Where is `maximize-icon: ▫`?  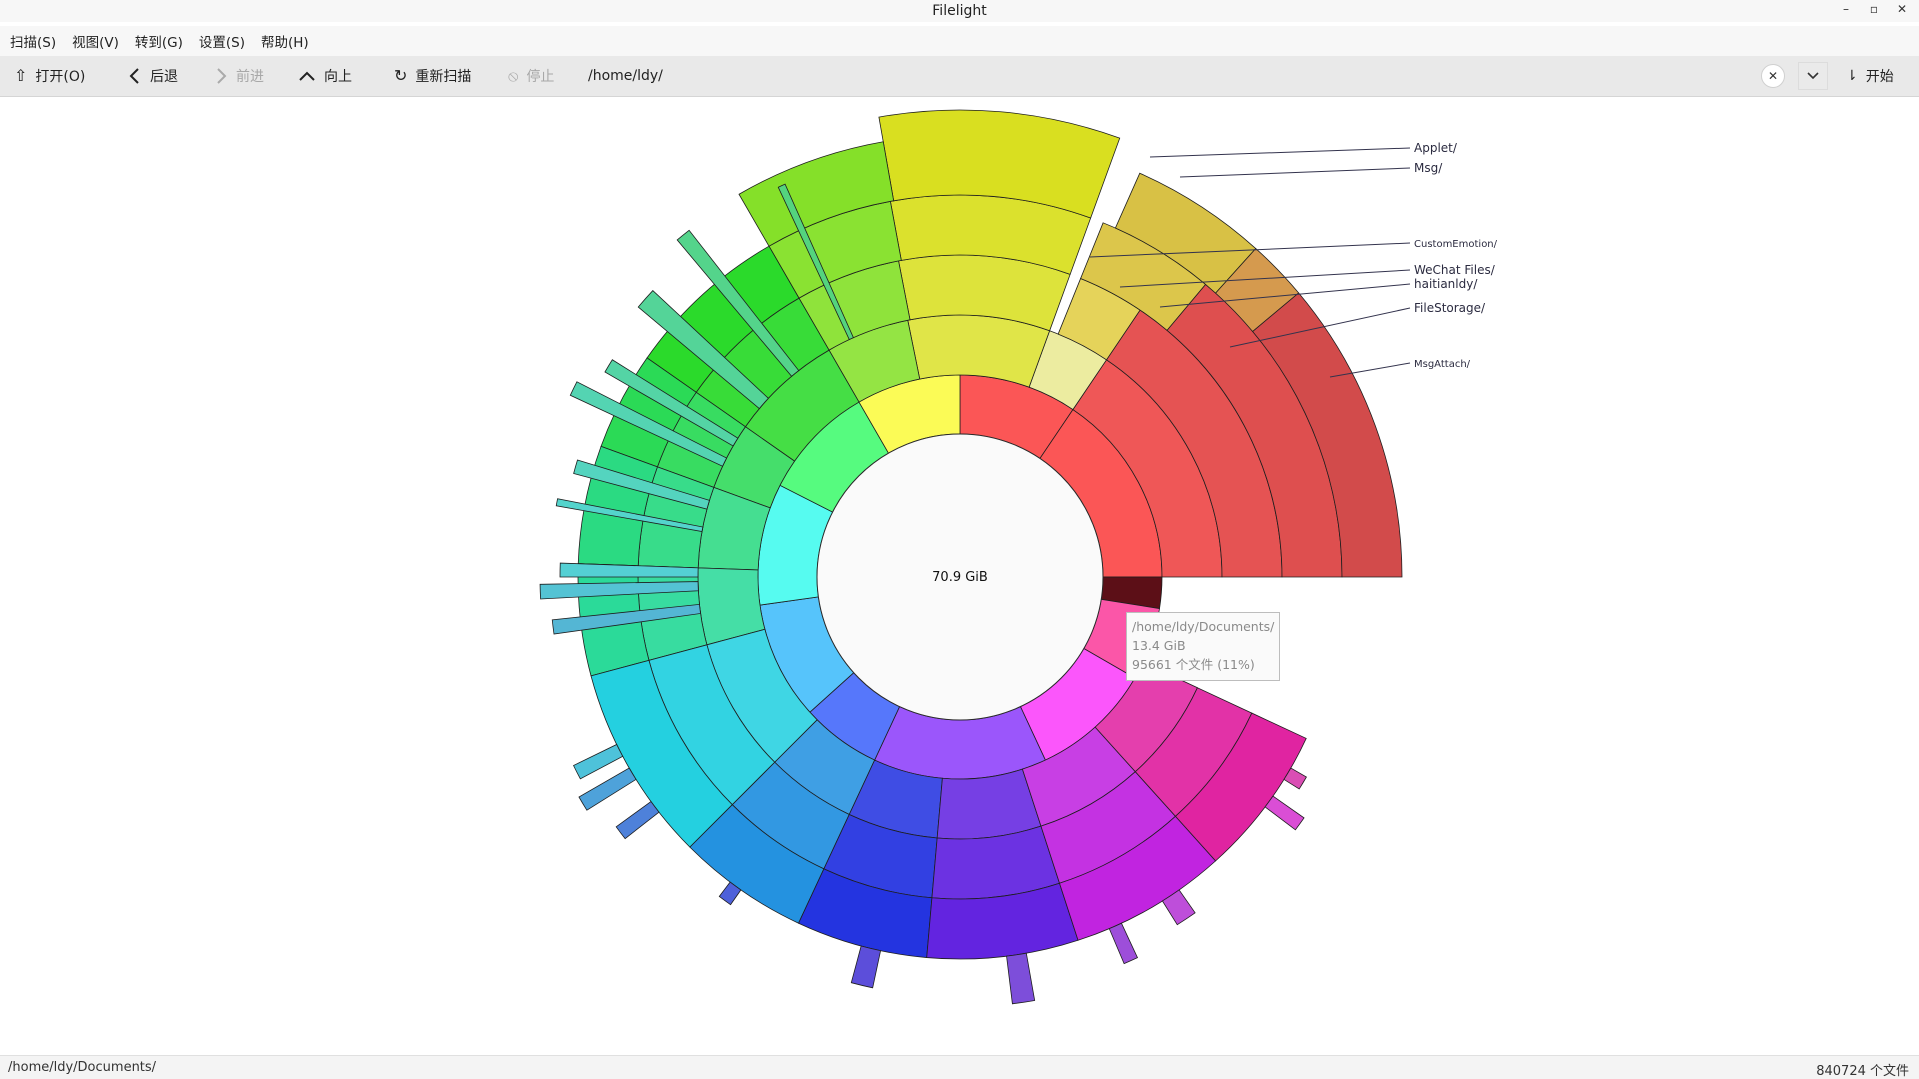
maximize-icon: ▫ is located at coordinates (1874, 9).